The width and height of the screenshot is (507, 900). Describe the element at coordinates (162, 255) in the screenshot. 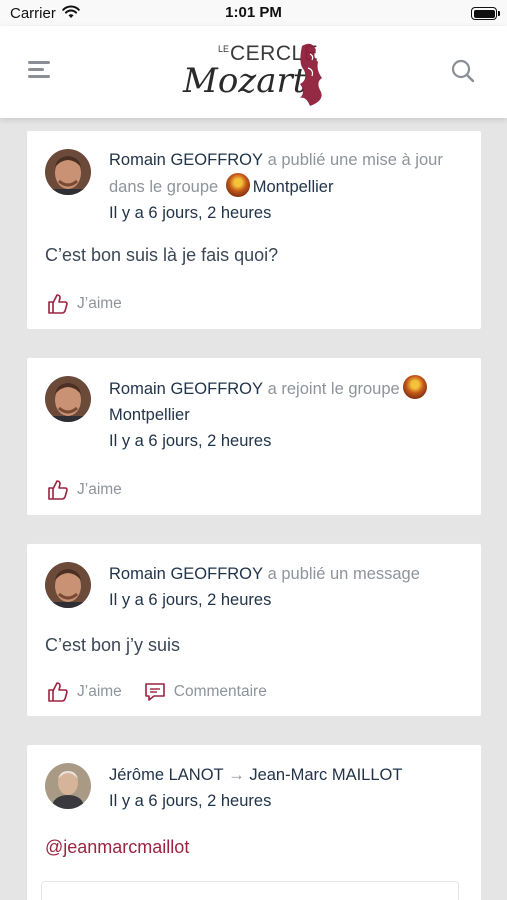

I see `post-text: C’est bon suis là je fais quoi?` at that location.